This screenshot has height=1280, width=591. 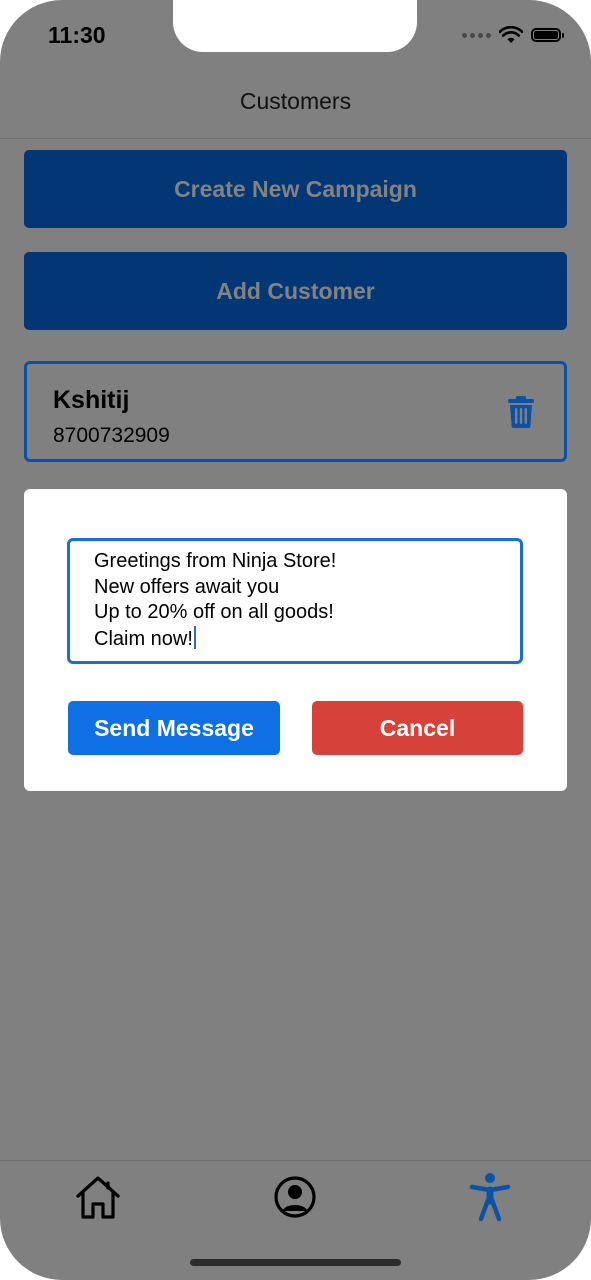 I want to click on tab-accessibility, so click(x=490, y=1197).